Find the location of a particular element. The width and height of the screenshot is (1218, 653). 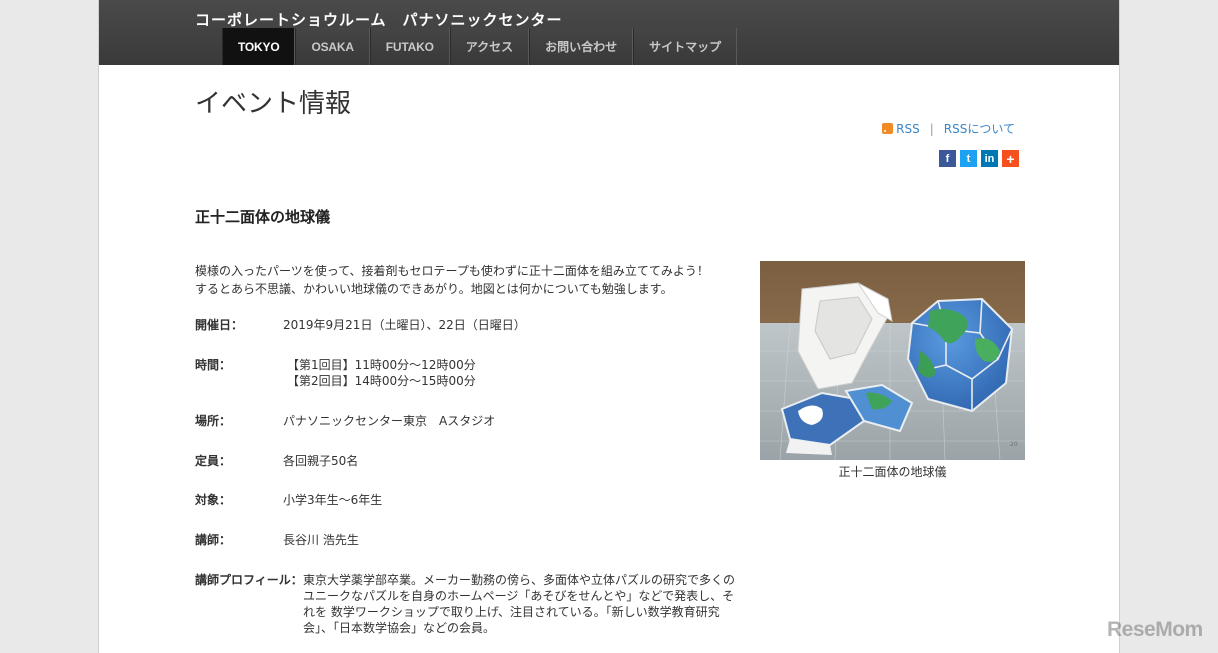

photo-caption: 正十二面体の地球儀 is located at coordinates (892, 472).